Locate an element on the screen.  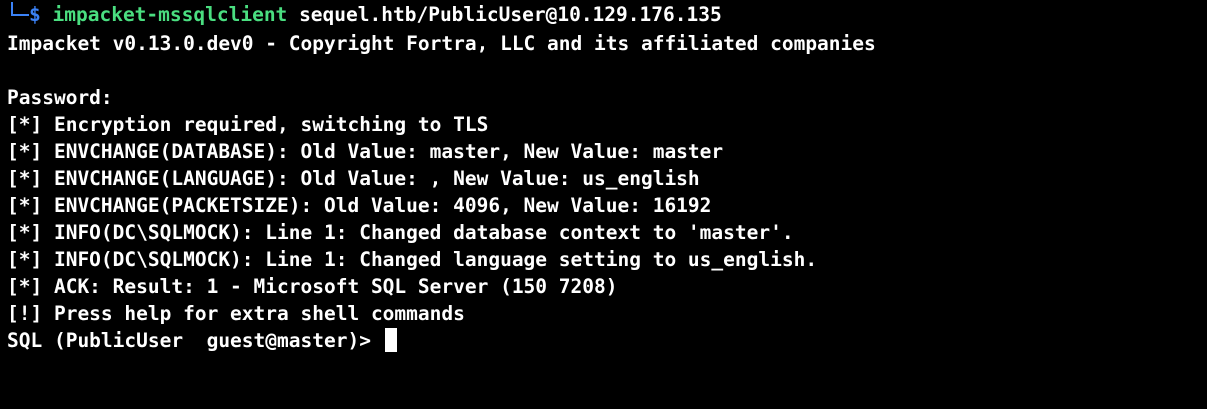
output-line-help: [!] Press help for extra shell commands is located at coordinates (236, 313).